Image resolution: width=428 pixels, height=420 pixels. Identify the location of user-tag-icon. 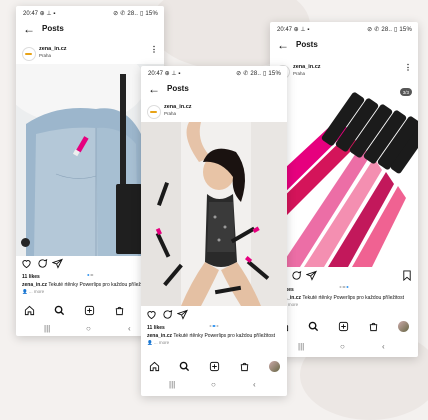
(25, 242).